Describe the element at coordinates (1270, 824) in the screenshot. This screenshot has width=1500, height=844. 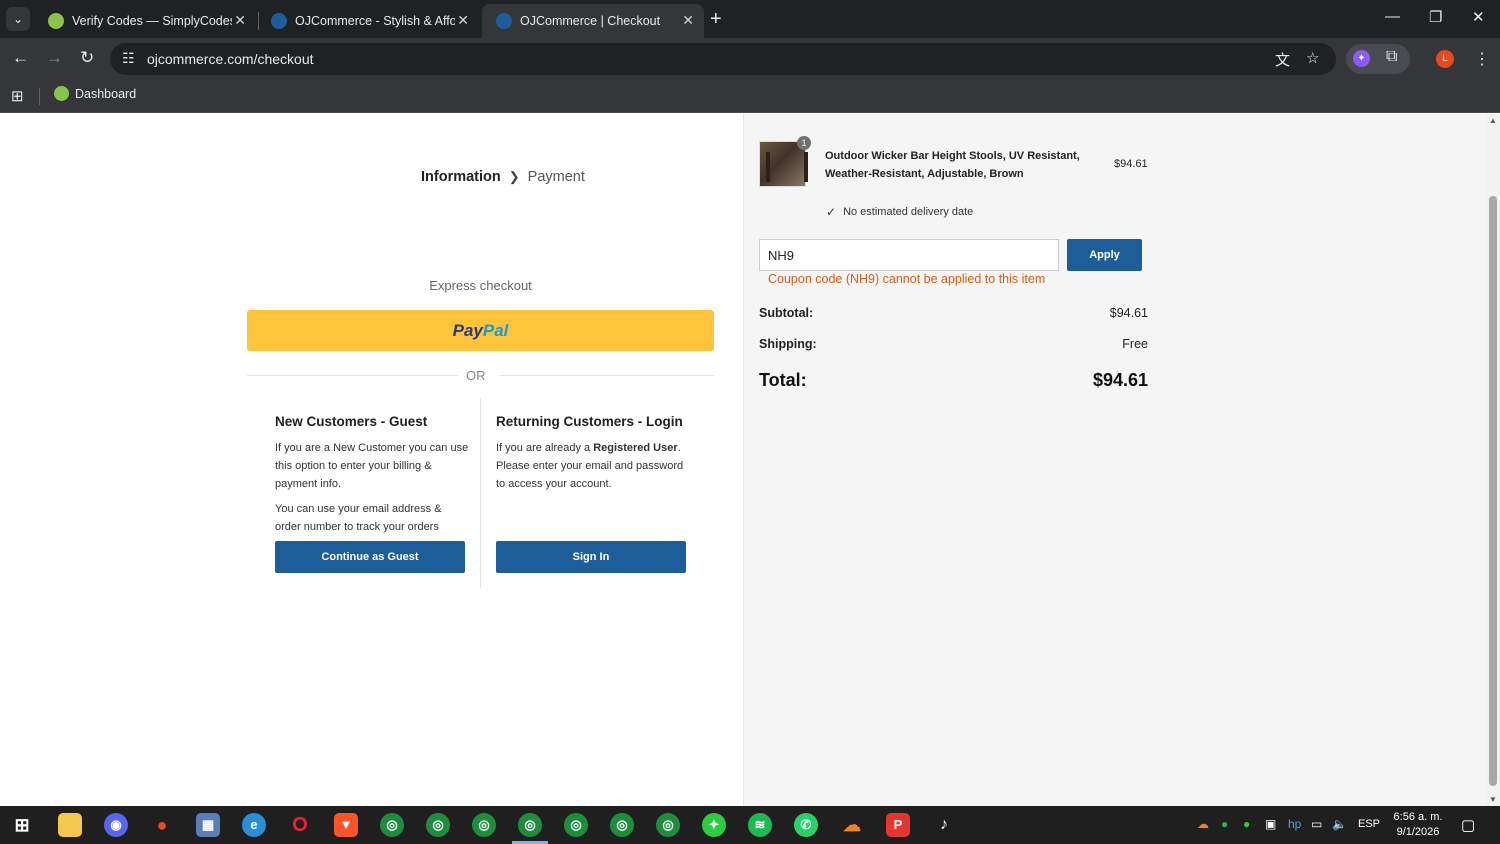
I see `tray-security-icon: ▣` at that location.